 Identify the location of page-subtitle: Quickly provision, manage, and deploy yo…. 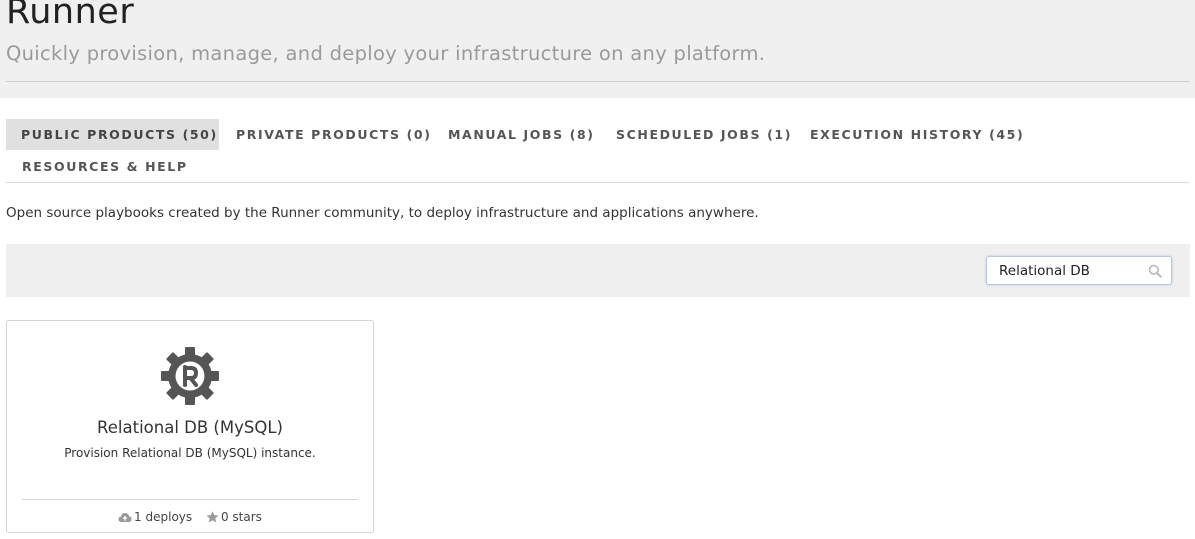
(386, 53).